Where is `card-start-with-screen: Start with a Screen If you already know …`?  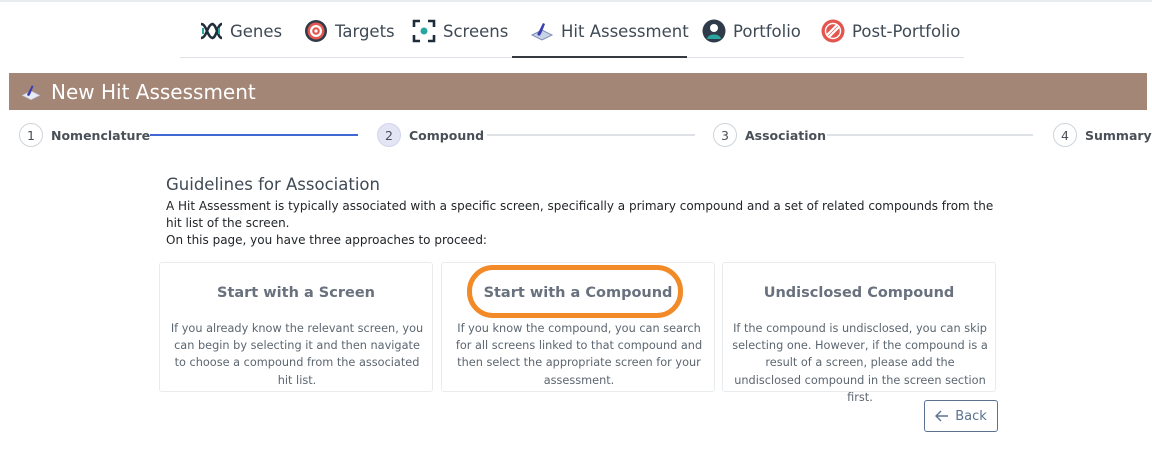
card-start-with-screen: Start with a Screen If you already know … is located at coordinates (296, 327).